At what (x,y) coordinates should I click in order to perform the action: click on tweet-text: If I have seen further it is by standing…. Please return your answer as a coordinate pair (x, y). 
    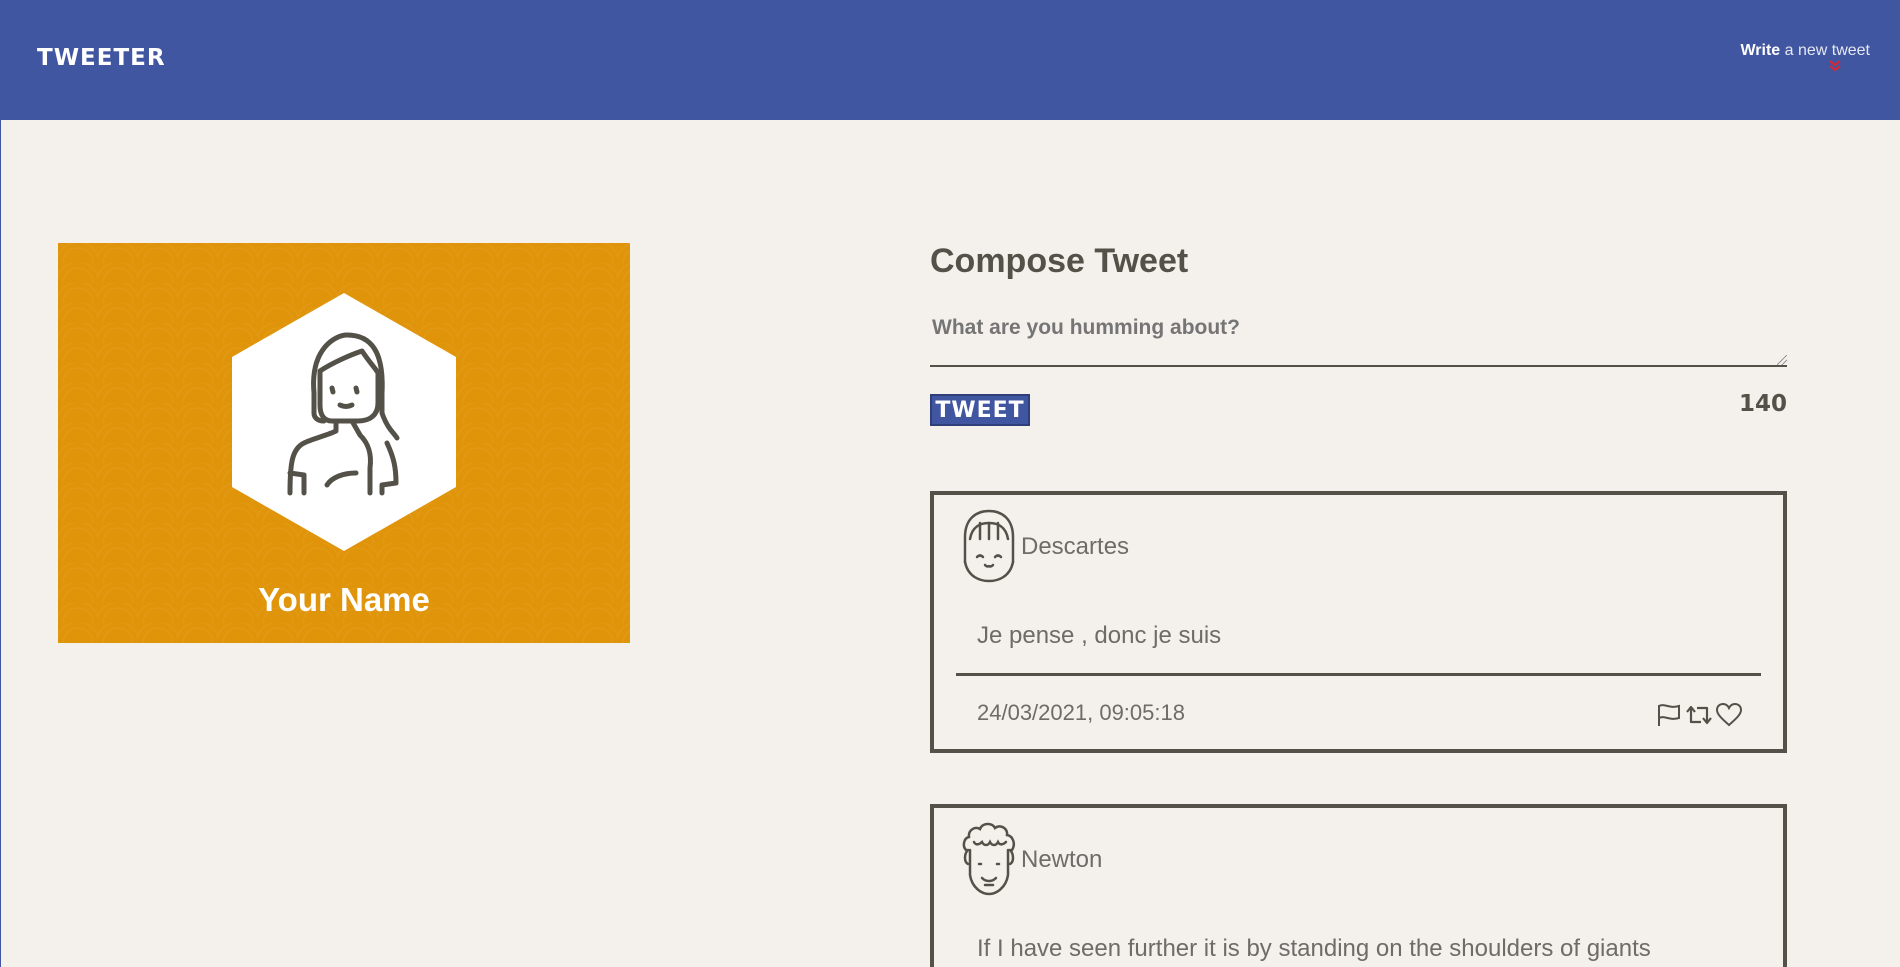
    Looking at the image, I should click on (1314, 948).